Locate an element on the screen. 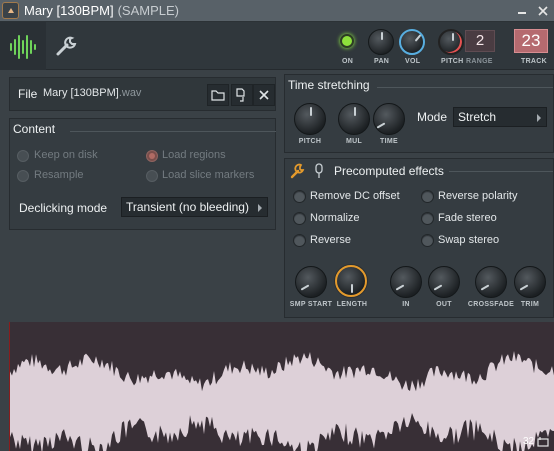 The height and width of the screenshot is (451, 554). locate-file-button is located at coordinates (242, 95).